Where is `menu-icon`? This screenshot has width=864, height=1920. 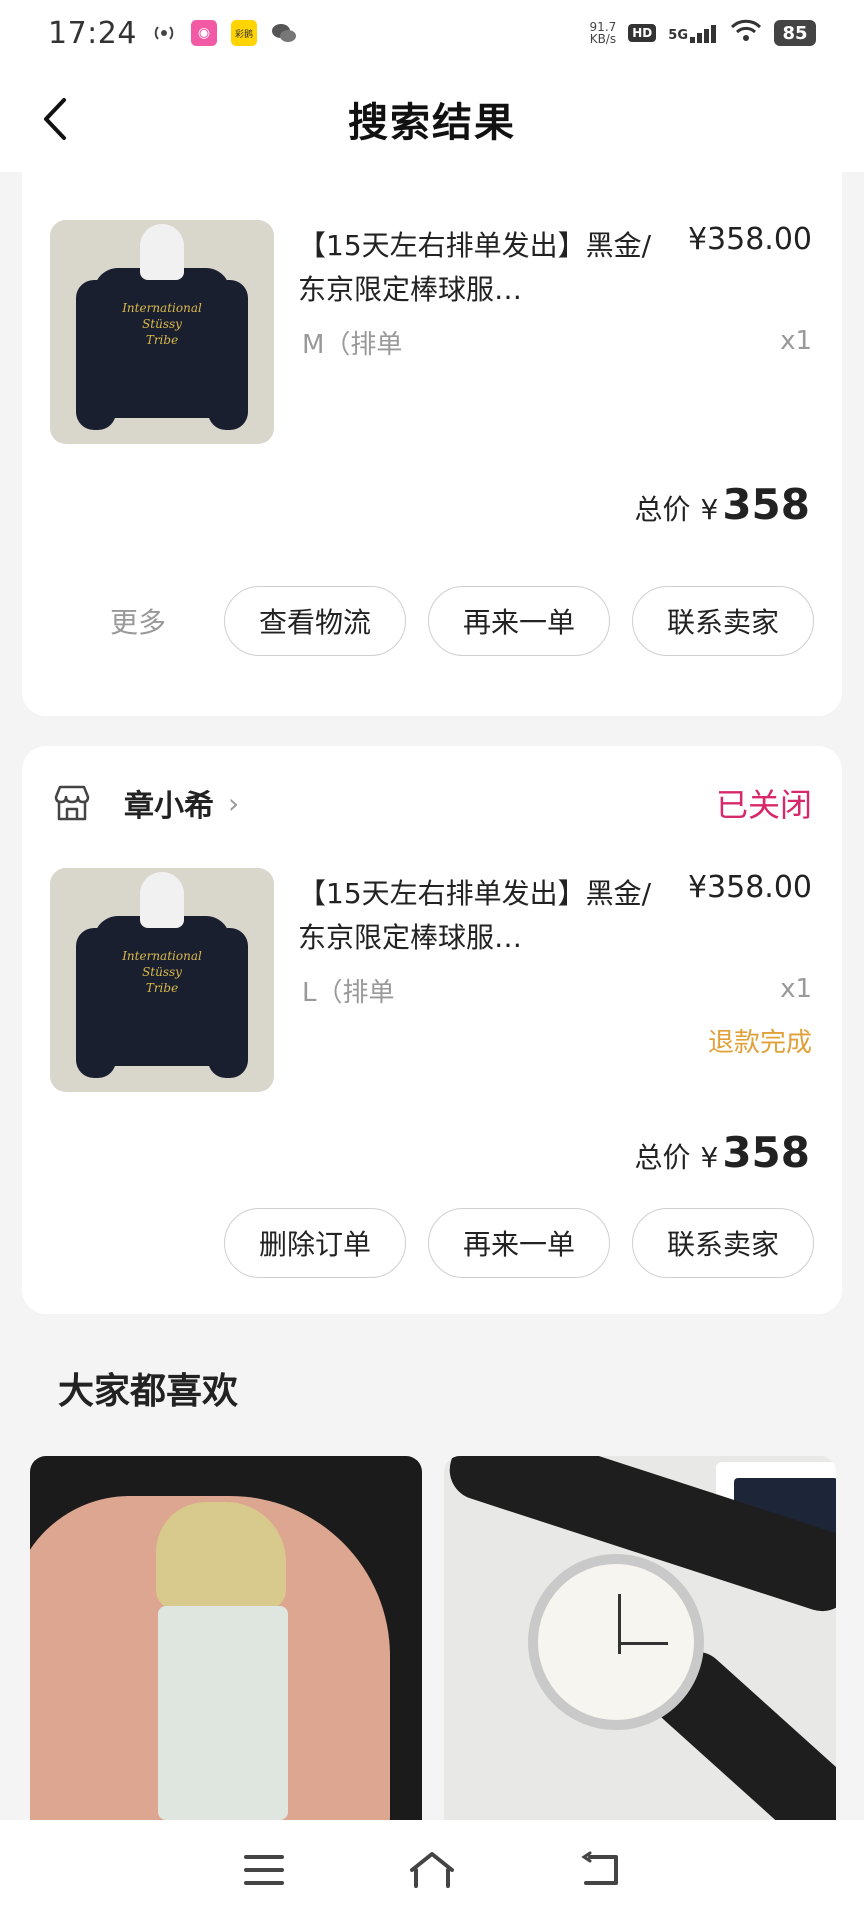 menu-icon is located at coordinates (264, 1870).